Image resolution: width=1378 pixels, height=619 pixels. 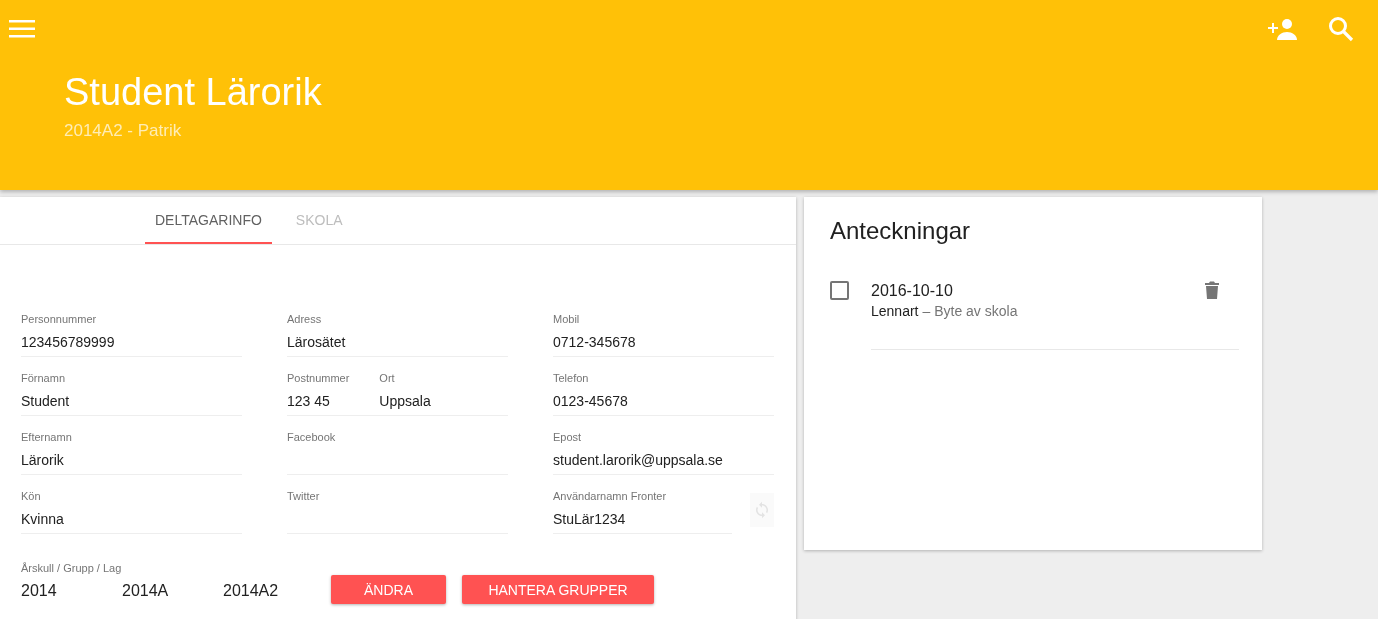 I want to click on field-label: Årskull / Grupp / Lag, so click(x=71, y=568).